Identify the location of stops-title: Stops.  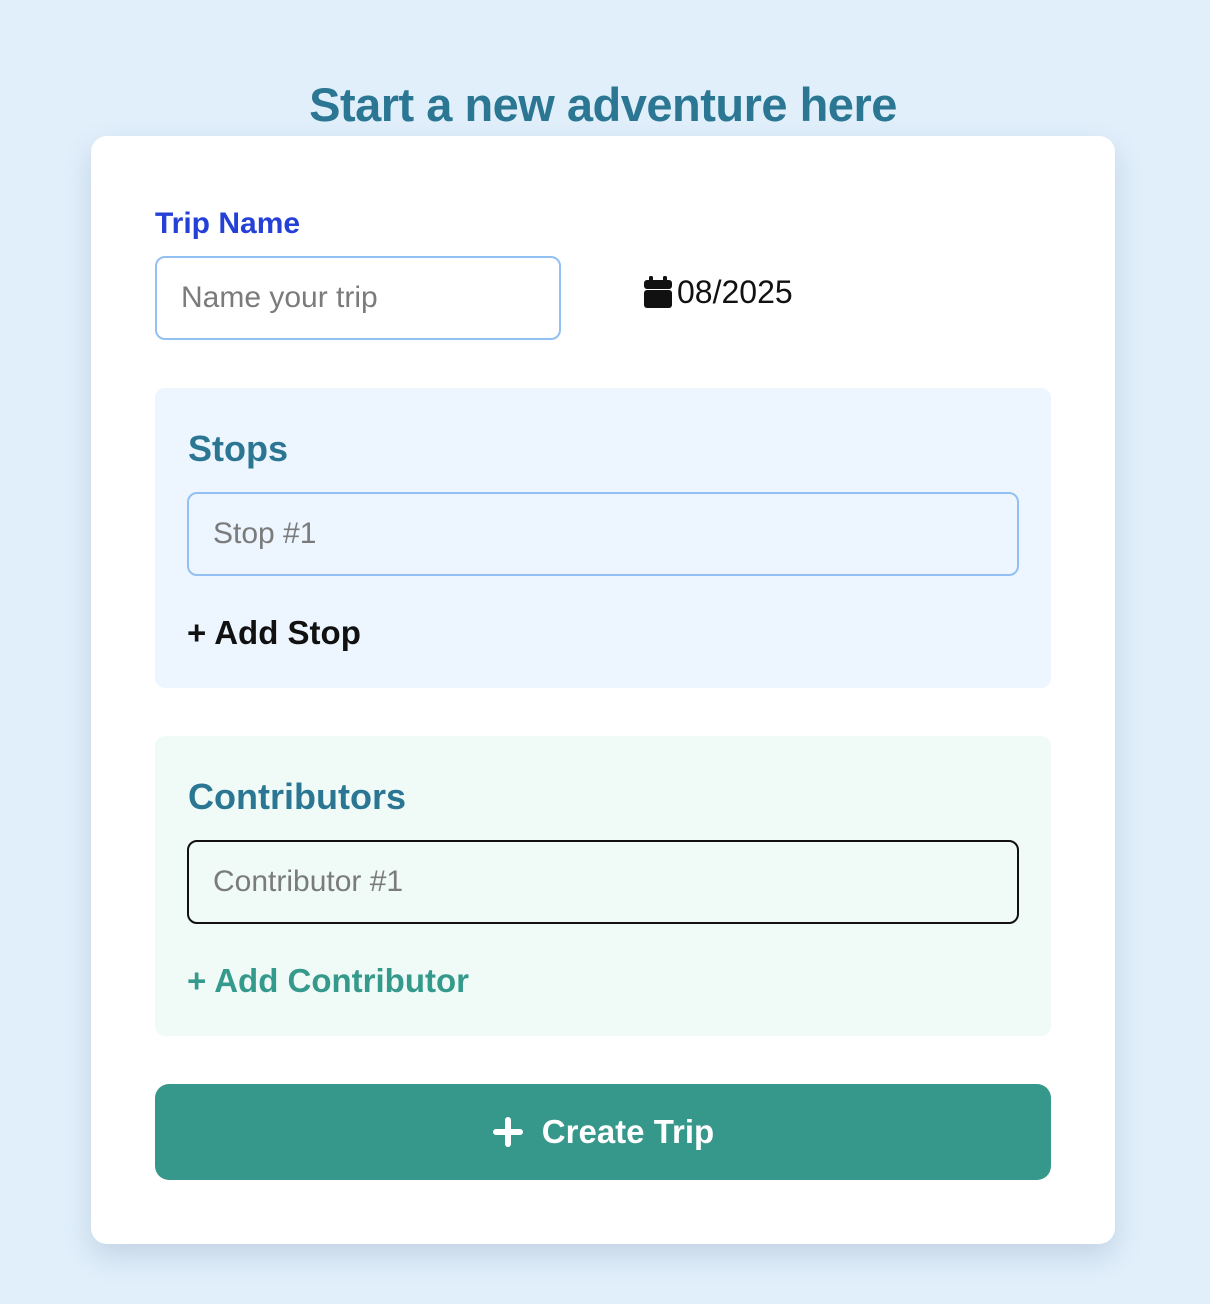
(238, 448).